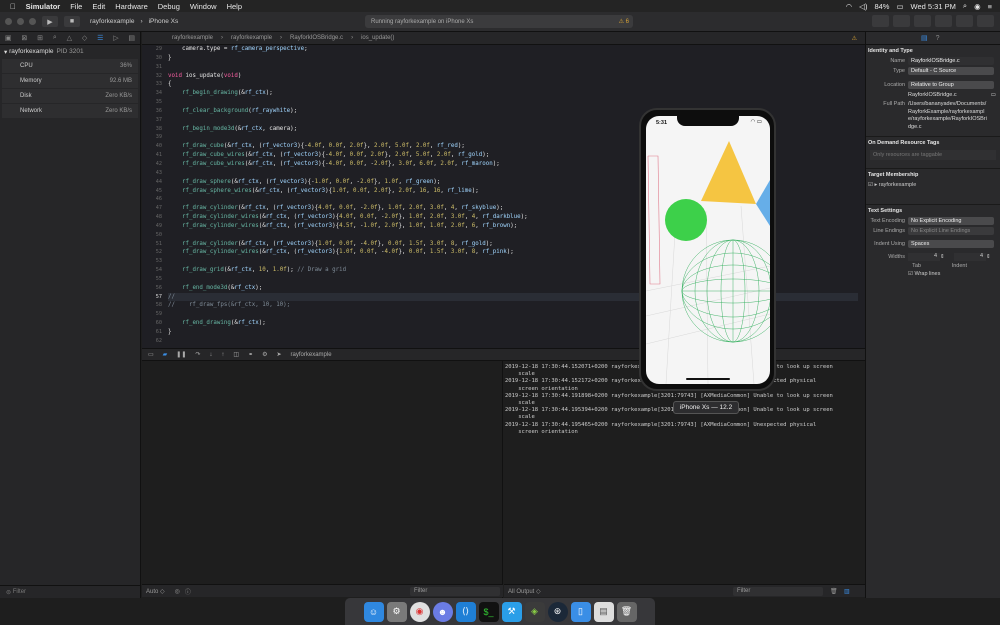  I want to click on line-number: 36, so click(153, 111).